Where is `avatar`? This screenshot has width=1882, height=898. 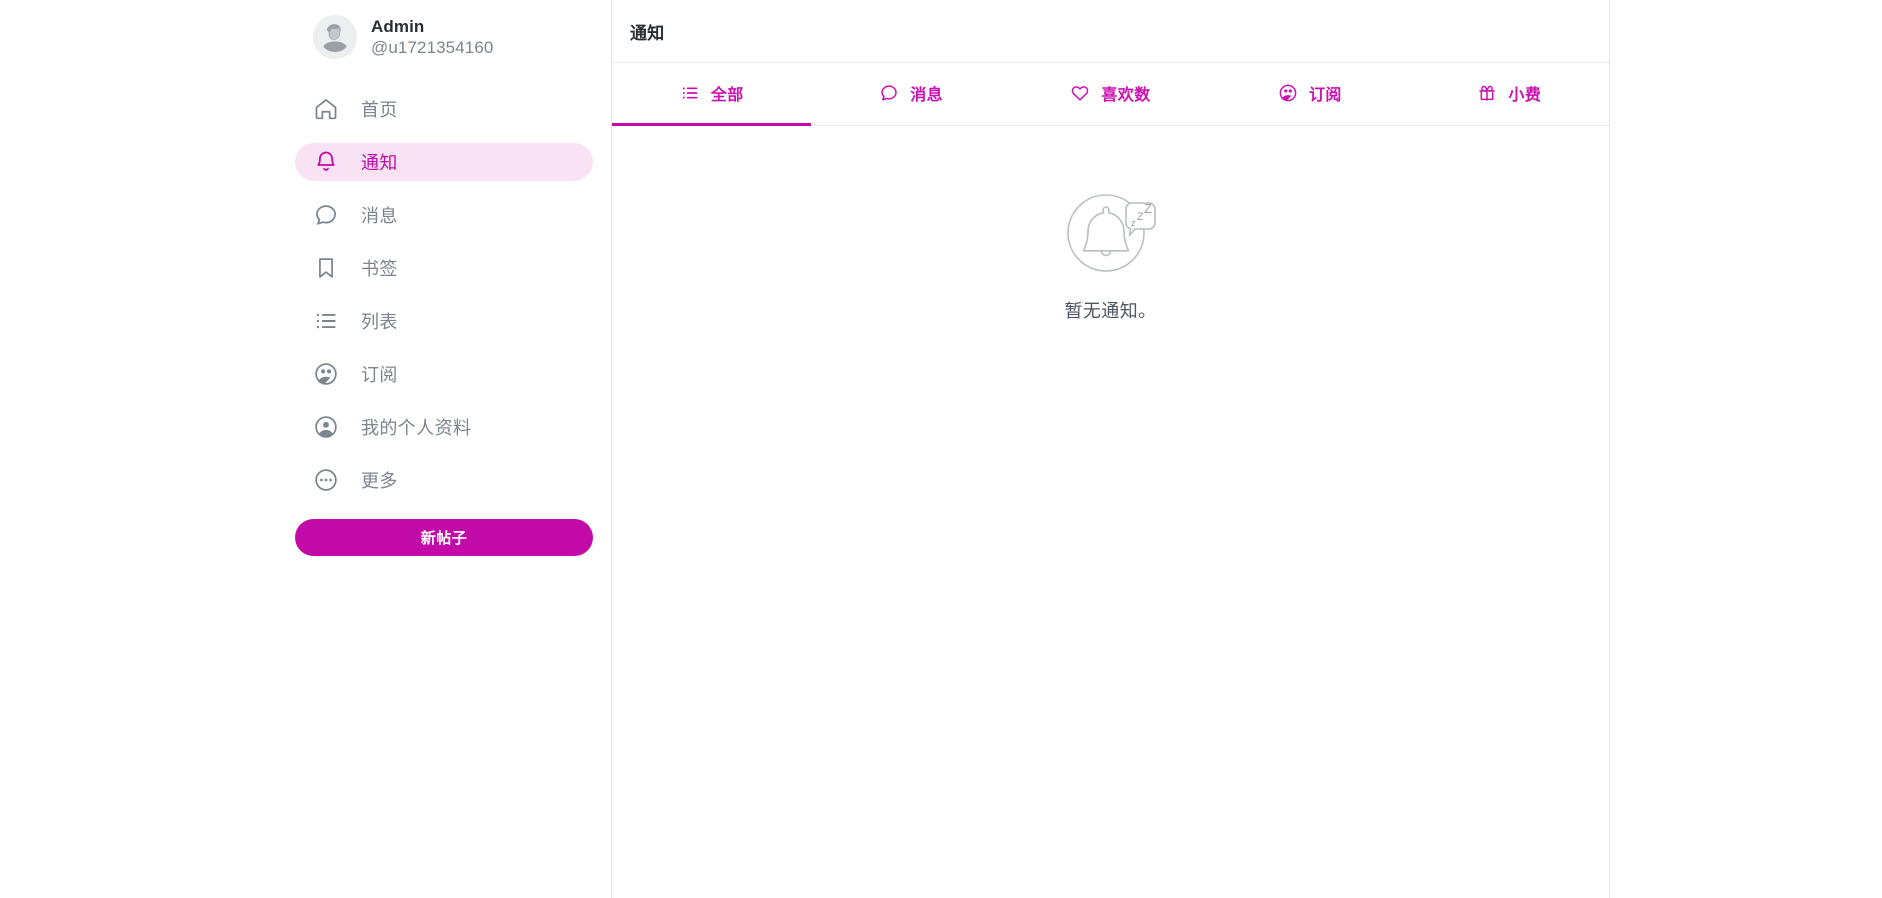 avatar is located at coordinates (335, 37).